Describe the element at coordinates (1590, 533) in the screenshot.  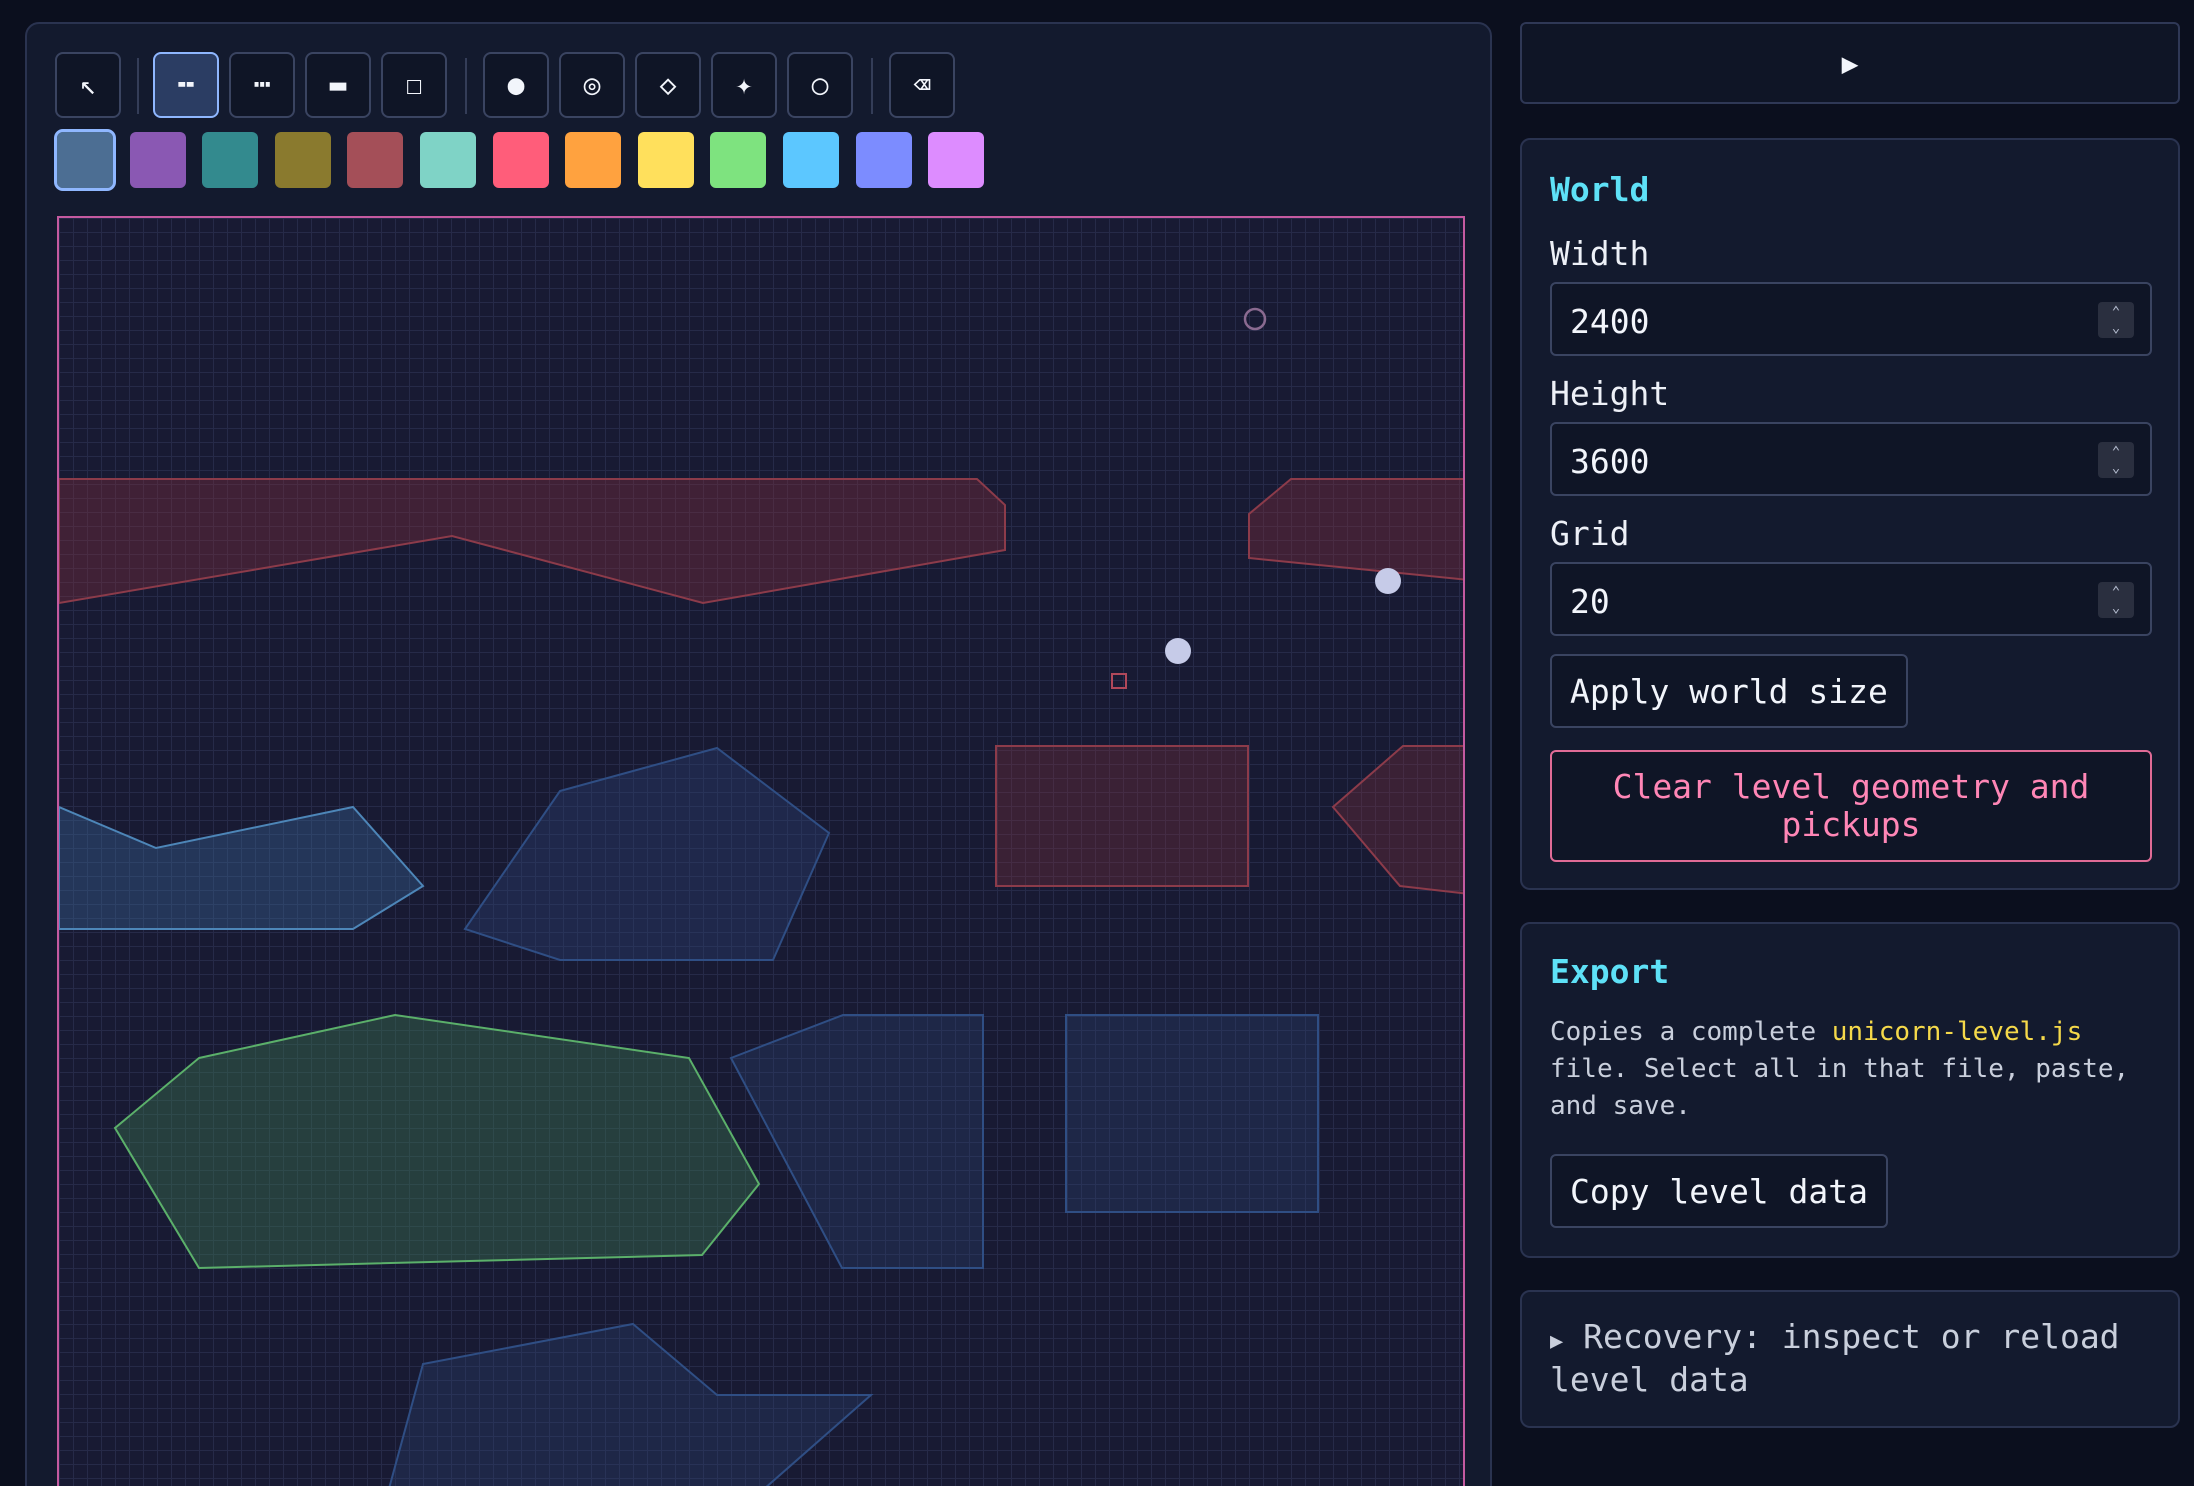
I see `grid-label: Grid` at that location.